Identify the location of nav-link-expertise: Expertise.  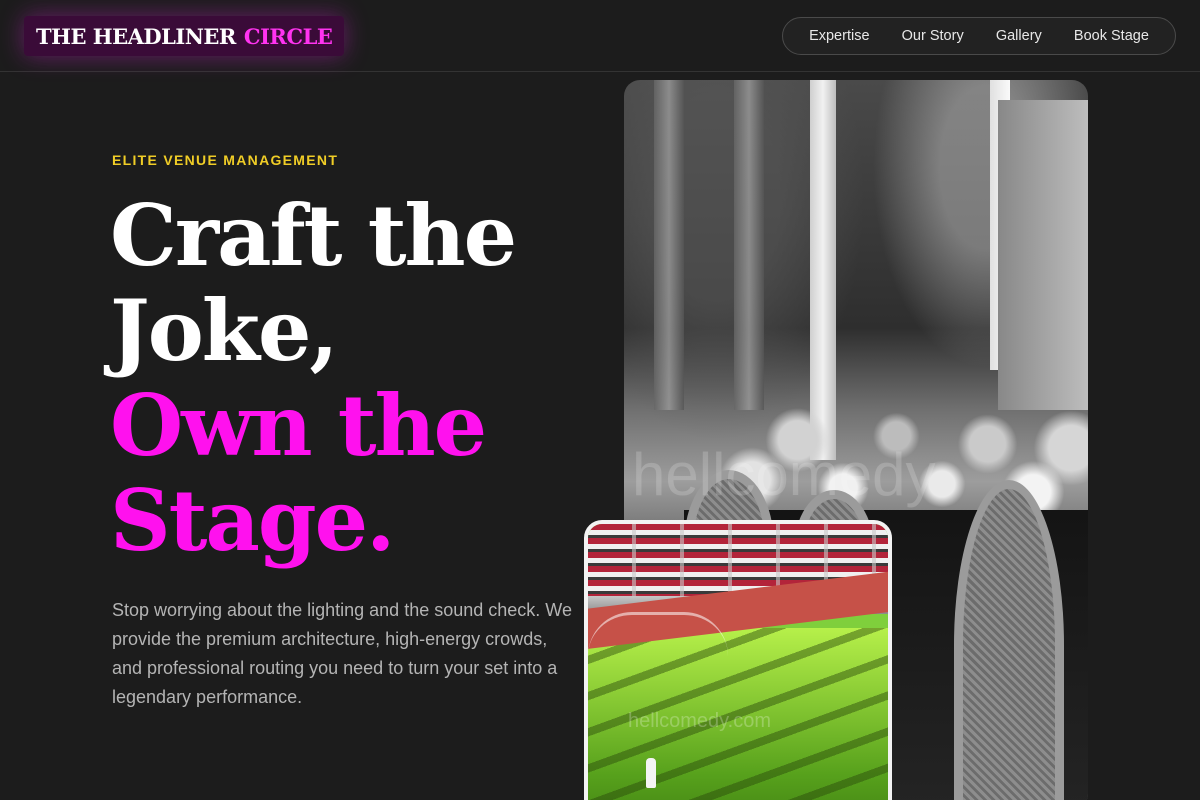
(839, 36).